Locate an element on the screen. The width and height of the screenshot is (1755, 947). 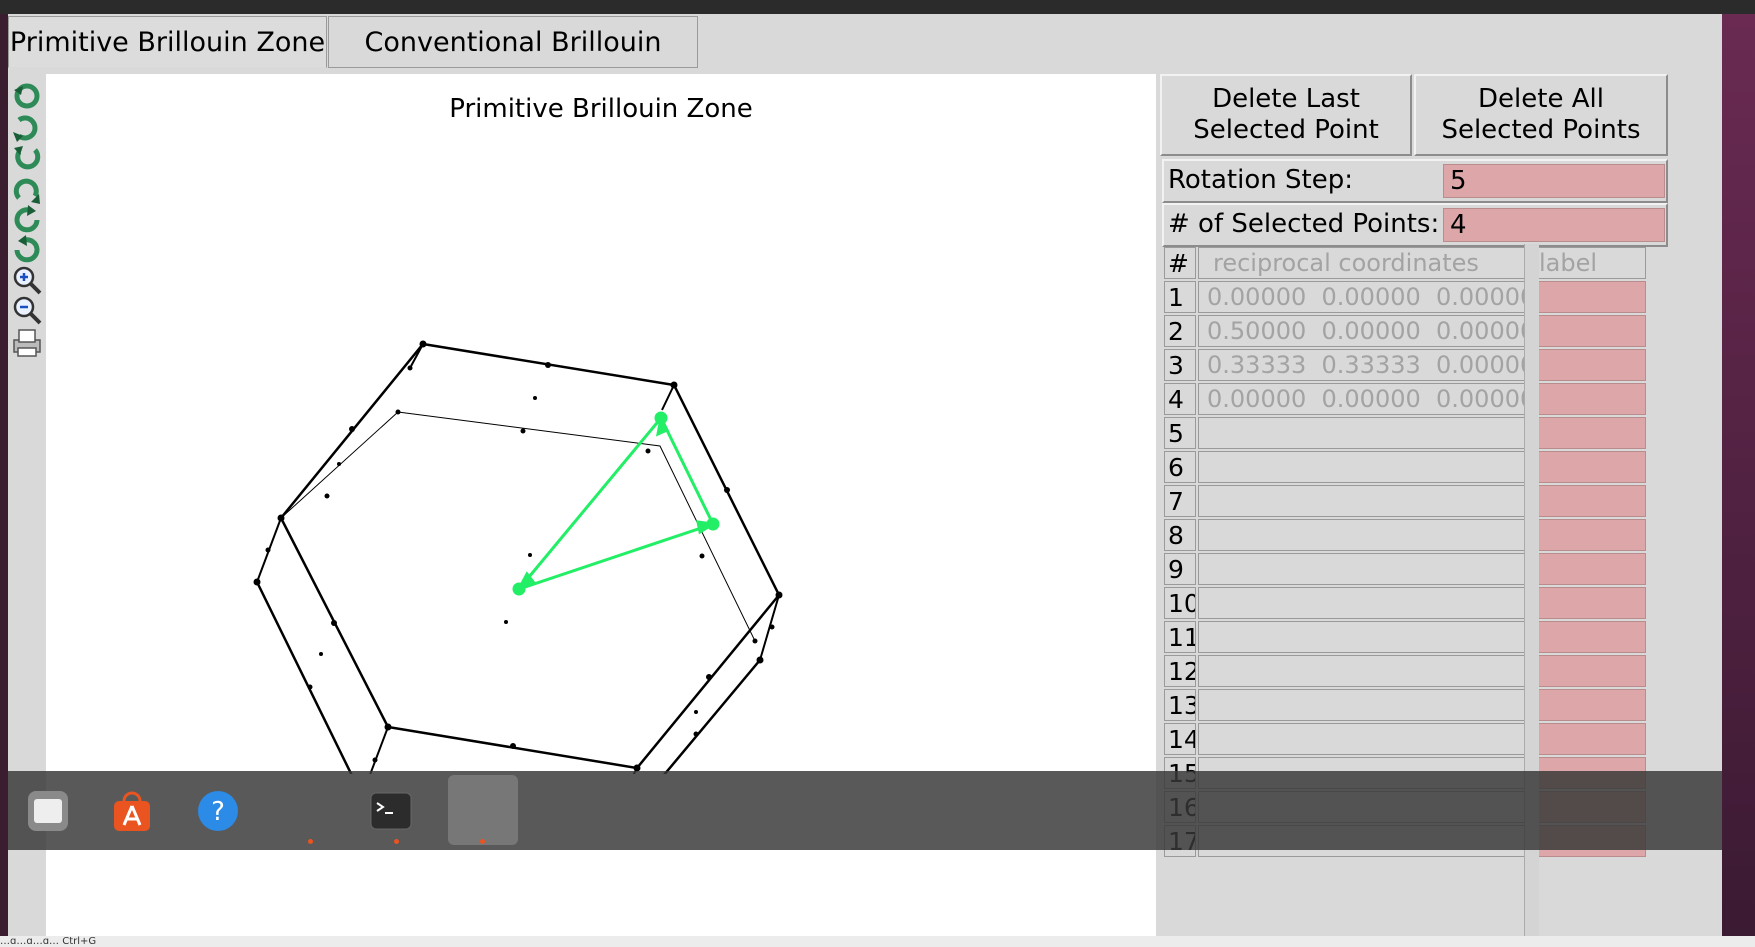
table-row: 14 is located at coordinates (1407, 739).